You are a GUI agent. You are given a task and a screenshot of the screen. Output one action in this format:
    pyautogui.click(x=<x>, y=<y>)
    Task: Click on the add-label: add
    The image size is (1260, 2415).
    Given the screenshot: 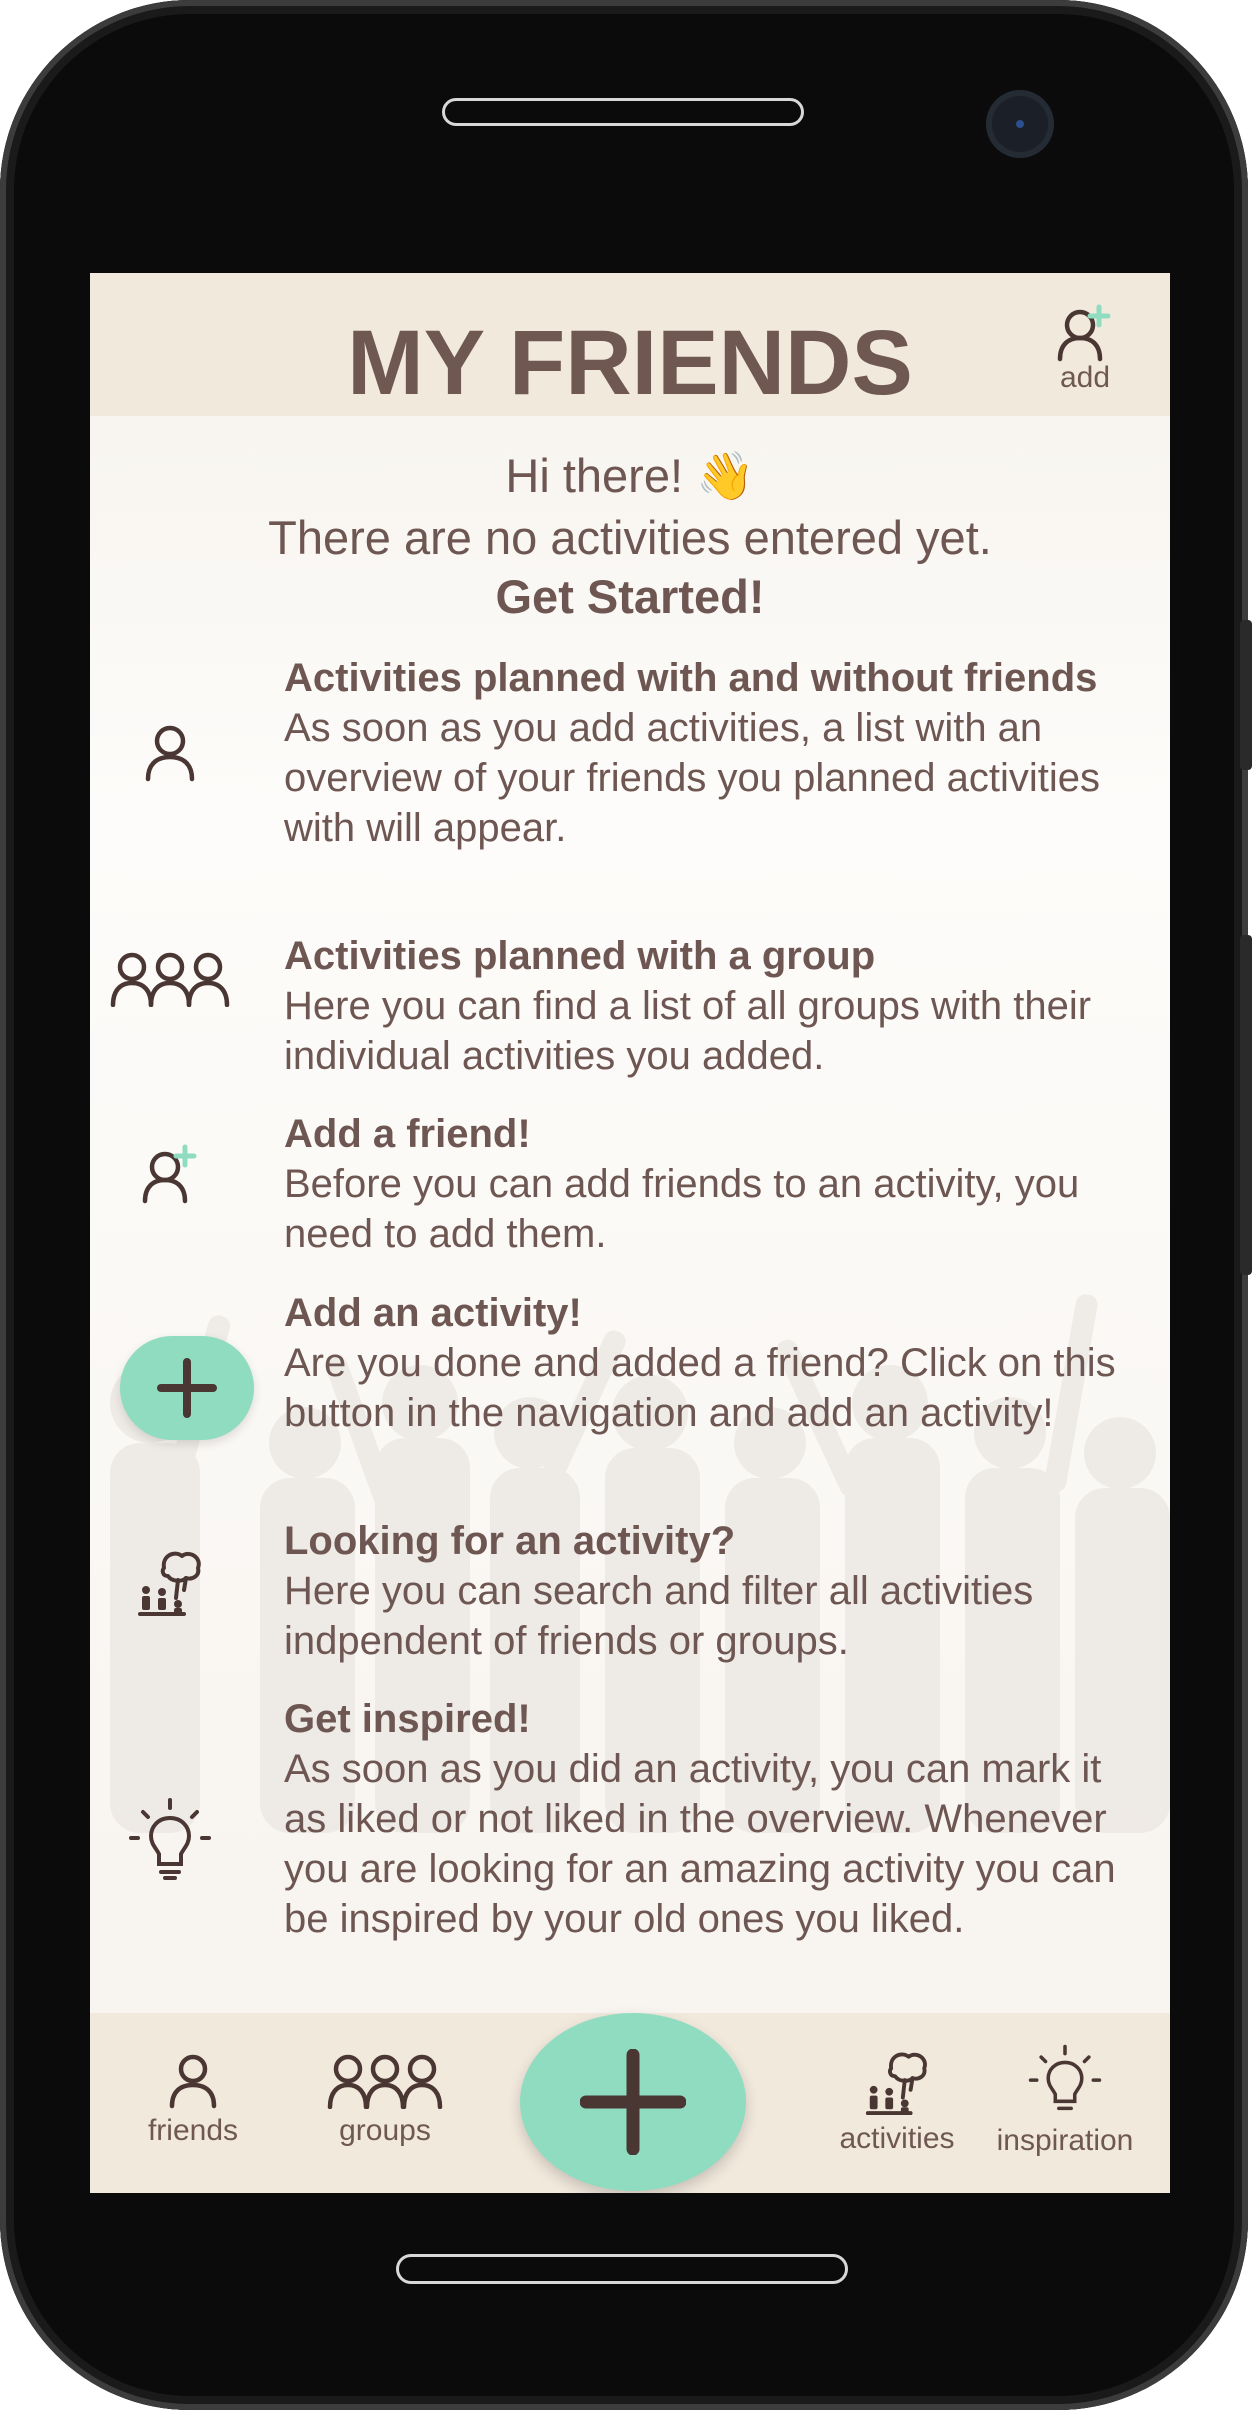 What is the action you would take?
    pyautogui.click(x=1085, y=377)
    